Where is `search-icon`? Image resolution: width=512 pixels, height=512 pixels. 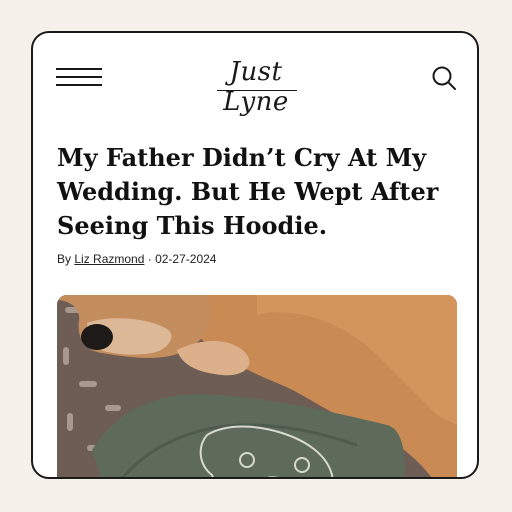
search-icon is located at coordinates (444, 78).